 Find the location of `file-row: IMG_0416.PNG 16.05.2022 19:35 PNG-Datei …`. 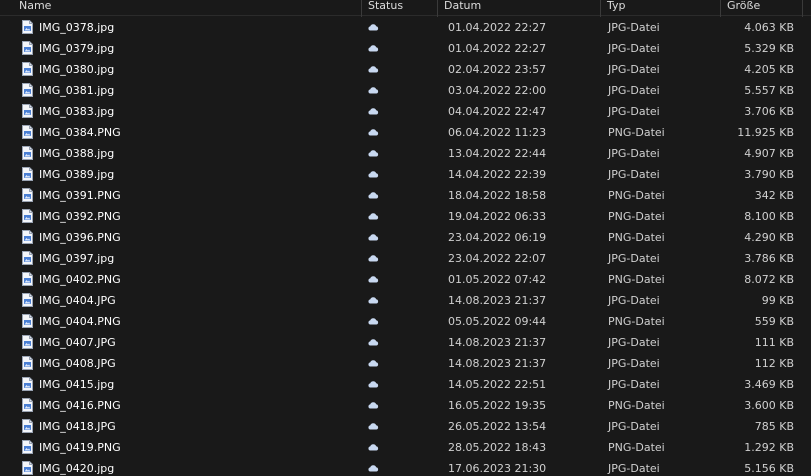

file-row: IMG_0416.PNG 16.05.2022 19:35 PNG-Datei … is located at coordinates (405, 405).